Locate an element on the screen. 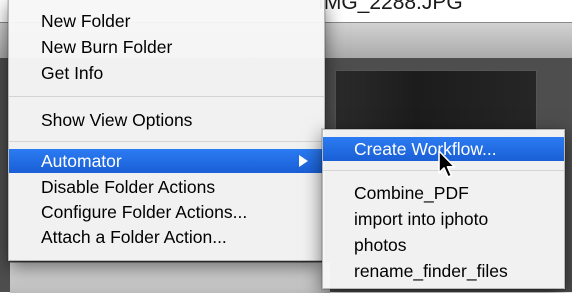  window-bottom-bar is located at coordinates (170, 277).